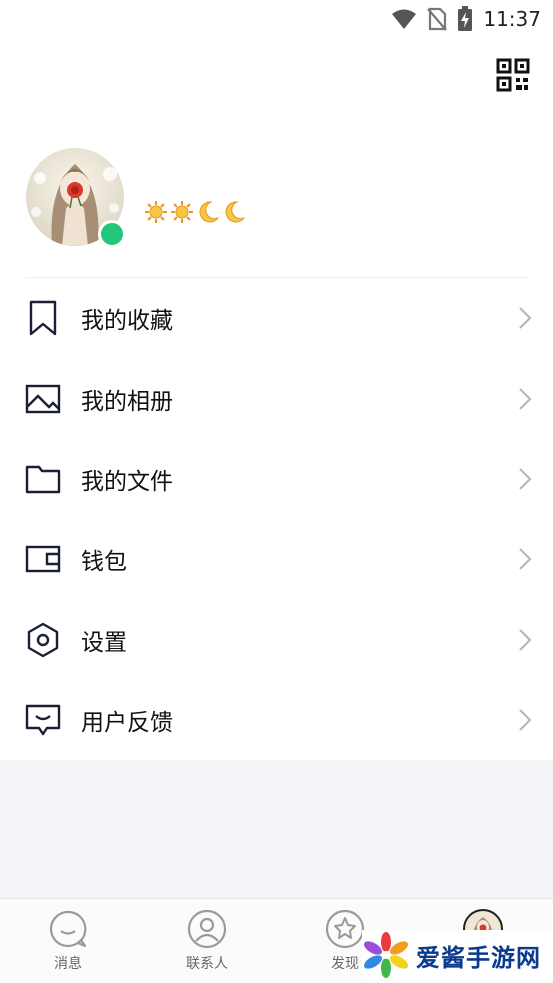 The width and height of the screenshot is (553, 983). Describe the element at coordinates (276, 18) in the screenshot. I see `status-bar: 11:37` at that location.